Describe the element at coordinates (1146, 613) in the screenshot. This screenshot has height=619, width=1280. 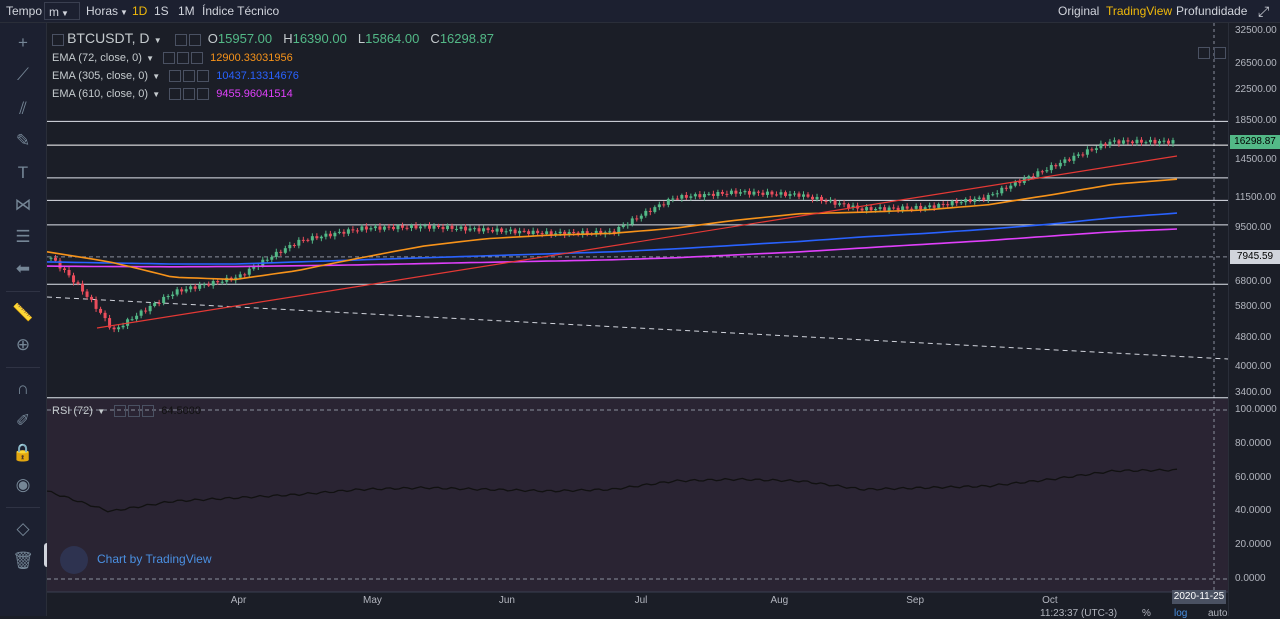
I see `percent-toggle: %` at that location.